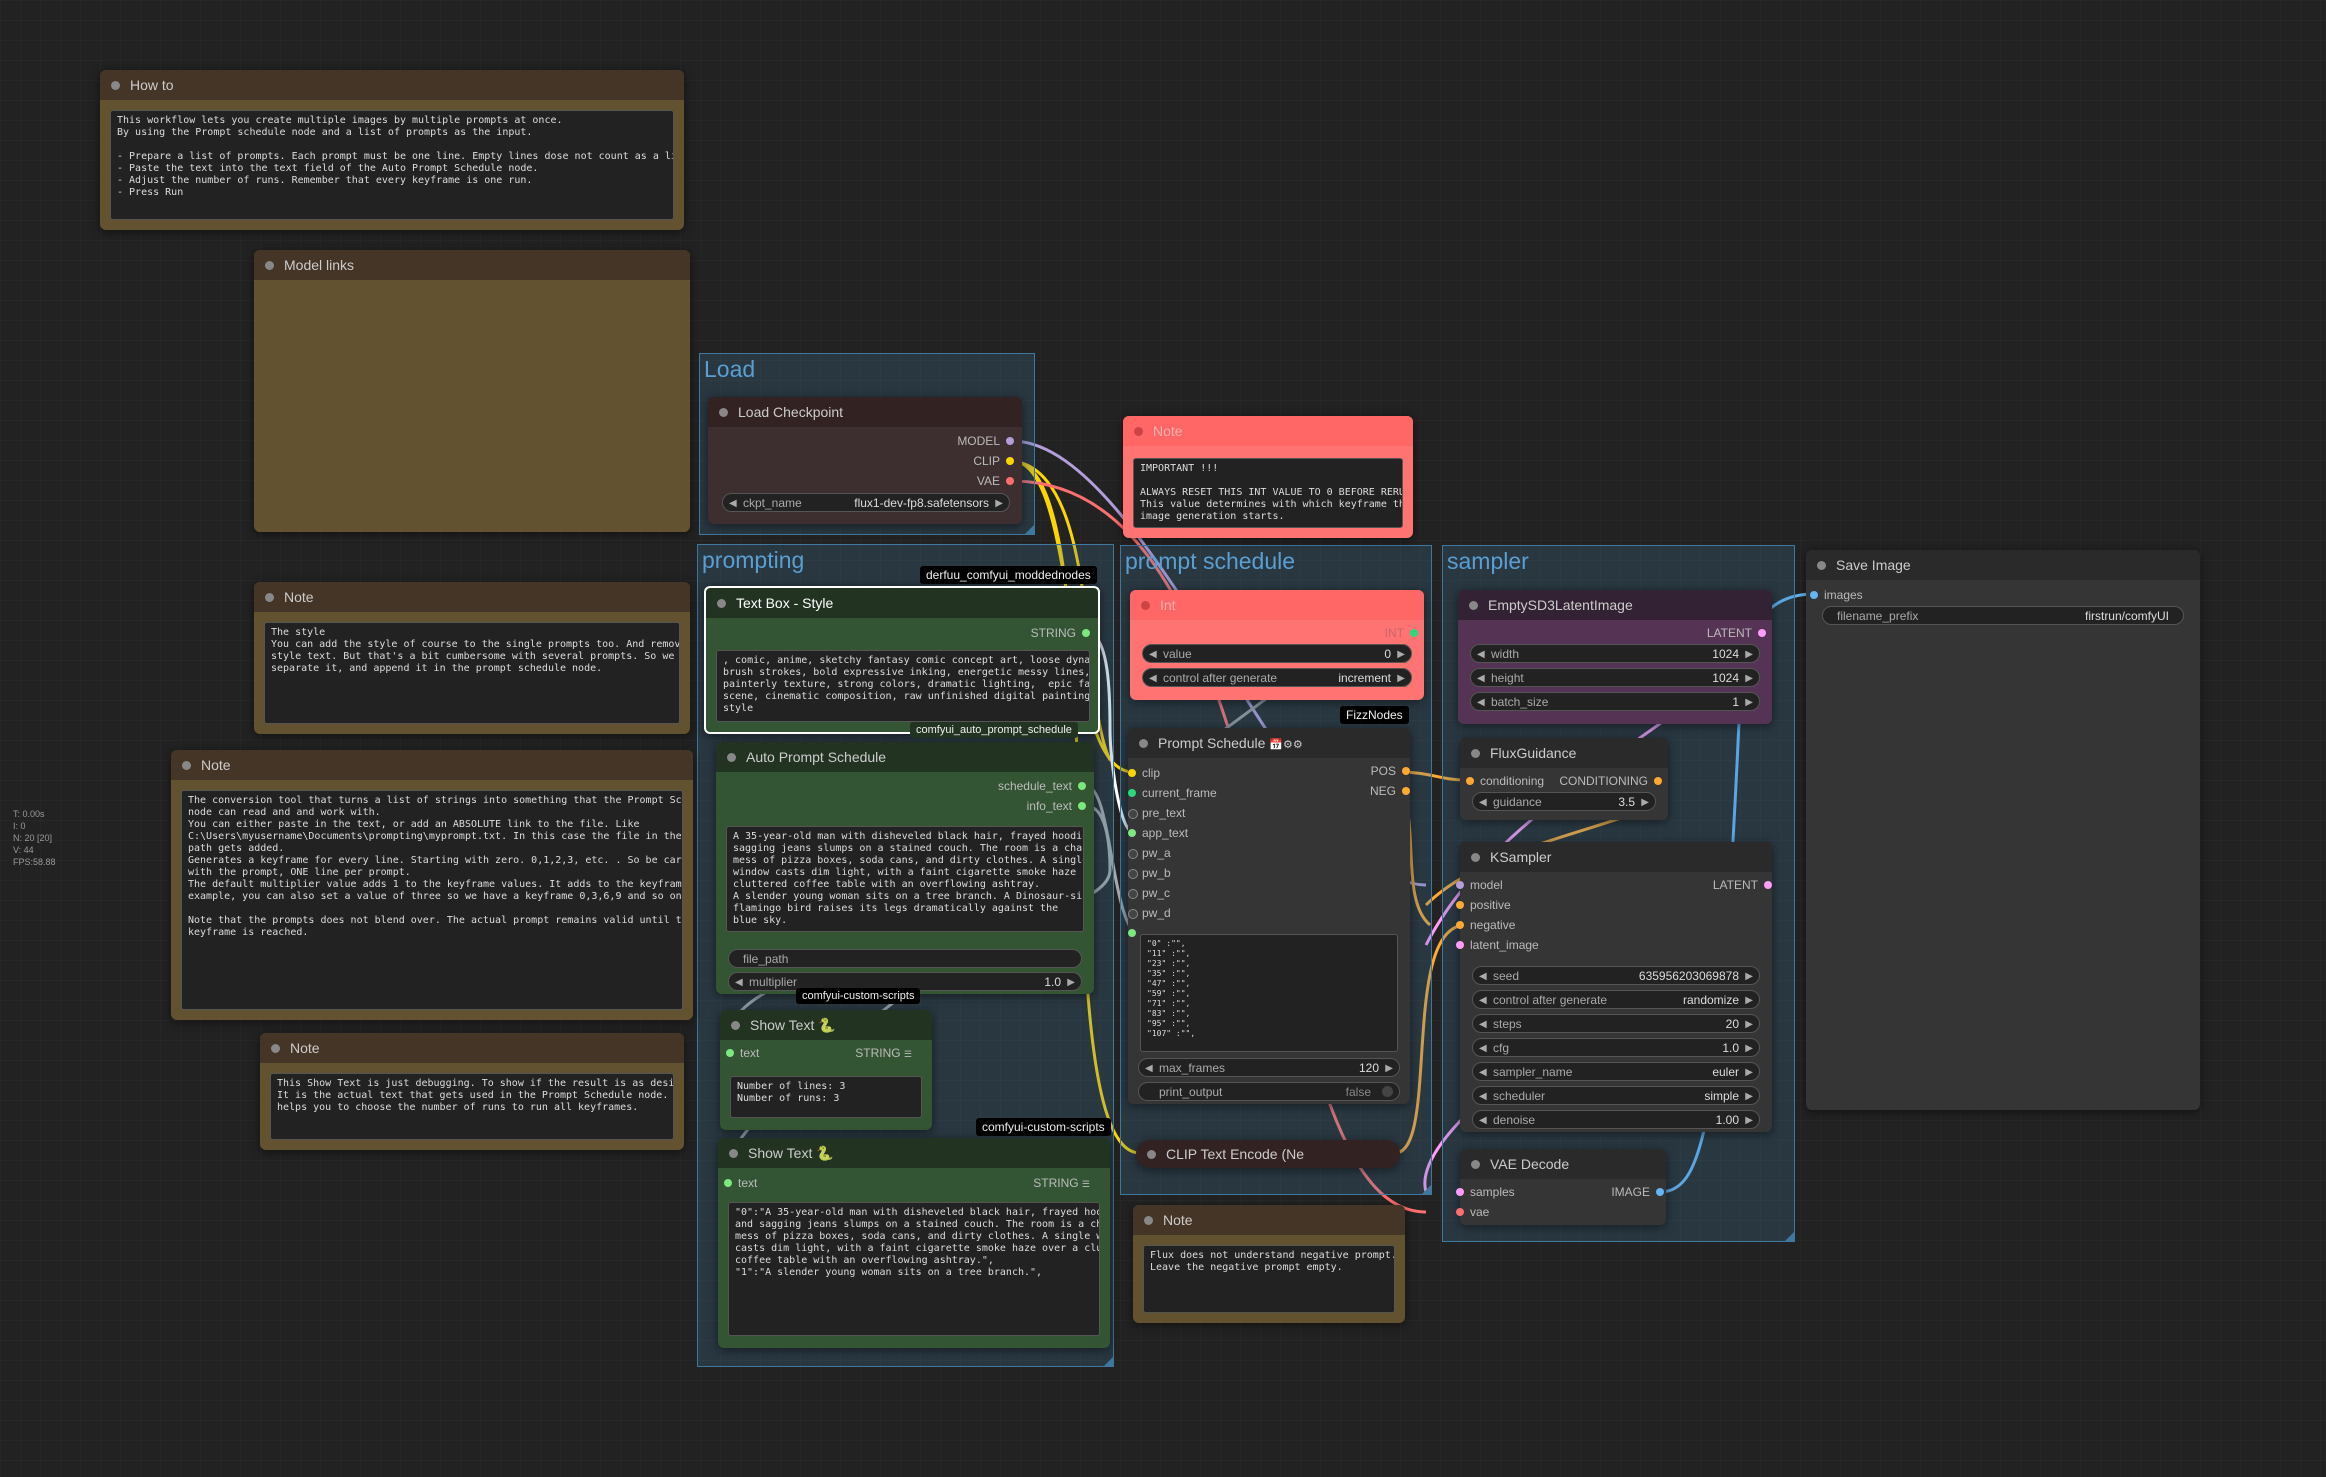 The width and height of the screenshot is (2326, 1477). I want to click on input-positive: positive, so click(1483, 905).